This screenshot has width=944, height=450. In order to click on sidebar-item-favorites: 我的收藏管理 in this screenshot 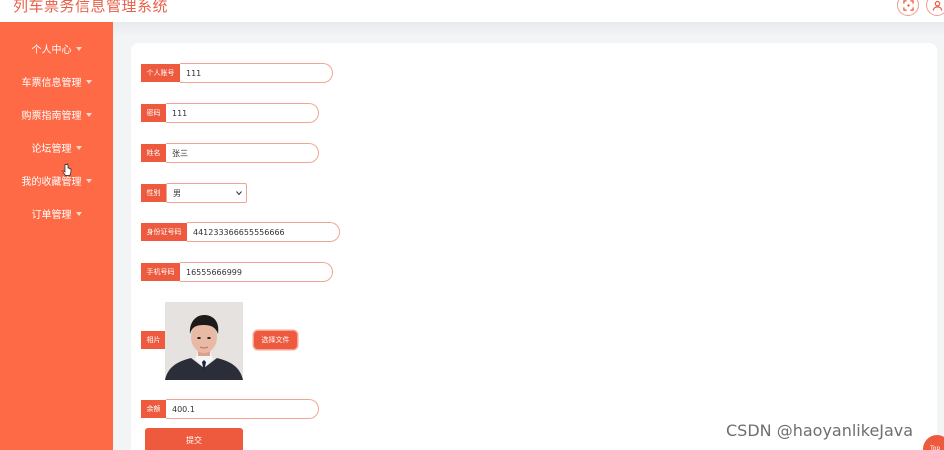, I will do `click(56, 180)`.